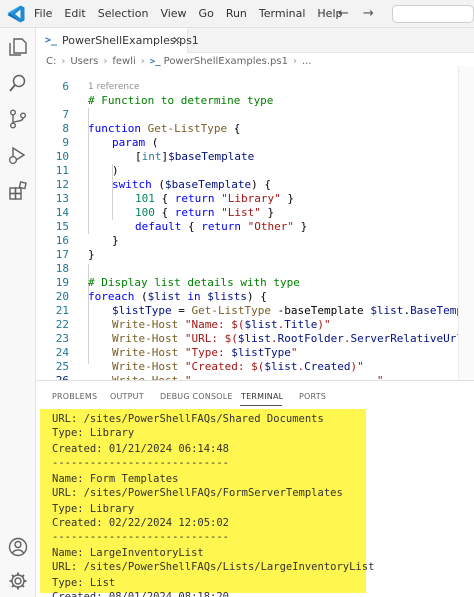 The width and height of the screenshot is (474, 597). What do you see at coordinates (255, 40) in the screenshot?
I see `editor-tab-bar: >_ PowerShellExamples.ps1 ✕` at bounding box center [255, 40].